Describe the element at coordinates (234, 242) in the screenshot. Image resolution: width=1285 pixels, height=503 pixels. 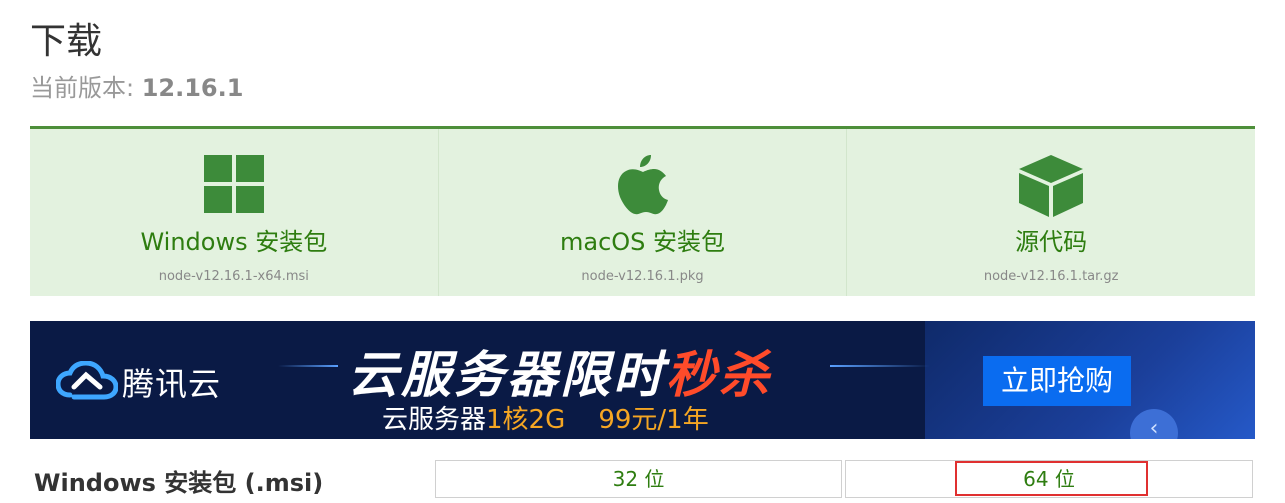
I see `download-windows-name: Windows 安装包` at that location.